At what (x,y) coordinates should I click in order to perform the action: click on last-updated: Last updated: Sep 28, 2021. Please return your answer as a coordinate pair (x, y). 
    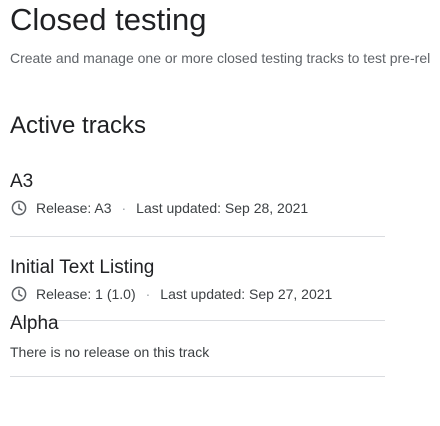
    Looking at the image, I should click on (222, 208).